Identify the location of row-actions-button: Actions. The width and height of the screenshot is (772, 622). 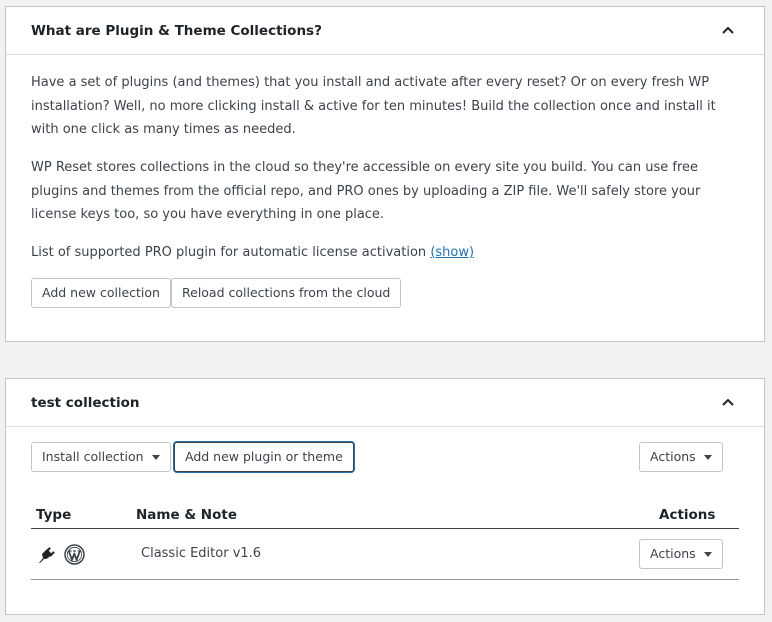
(681, 554).